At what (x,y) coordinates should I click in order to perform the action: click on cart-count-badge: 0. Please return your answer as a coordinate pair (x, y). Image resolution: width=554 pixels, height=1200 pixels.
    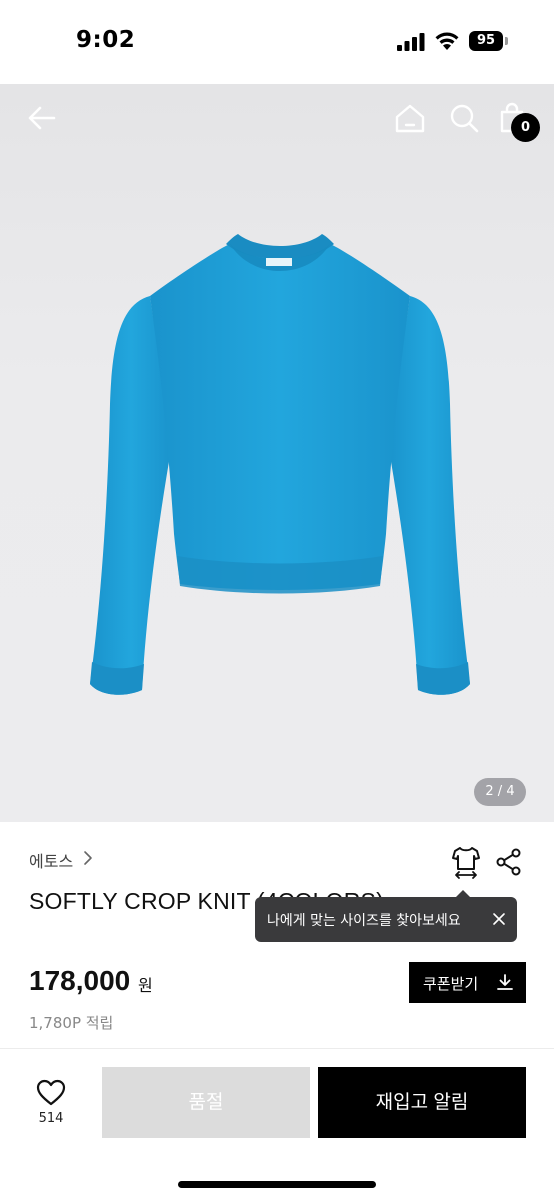
    Looking at the image, I should click on (525, 127).